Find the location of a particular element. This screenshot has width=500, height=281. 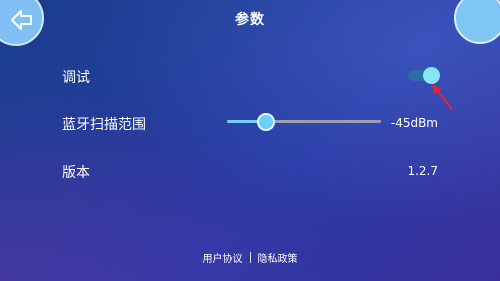

page-title: 参数 is located at coordinates (250, 20).